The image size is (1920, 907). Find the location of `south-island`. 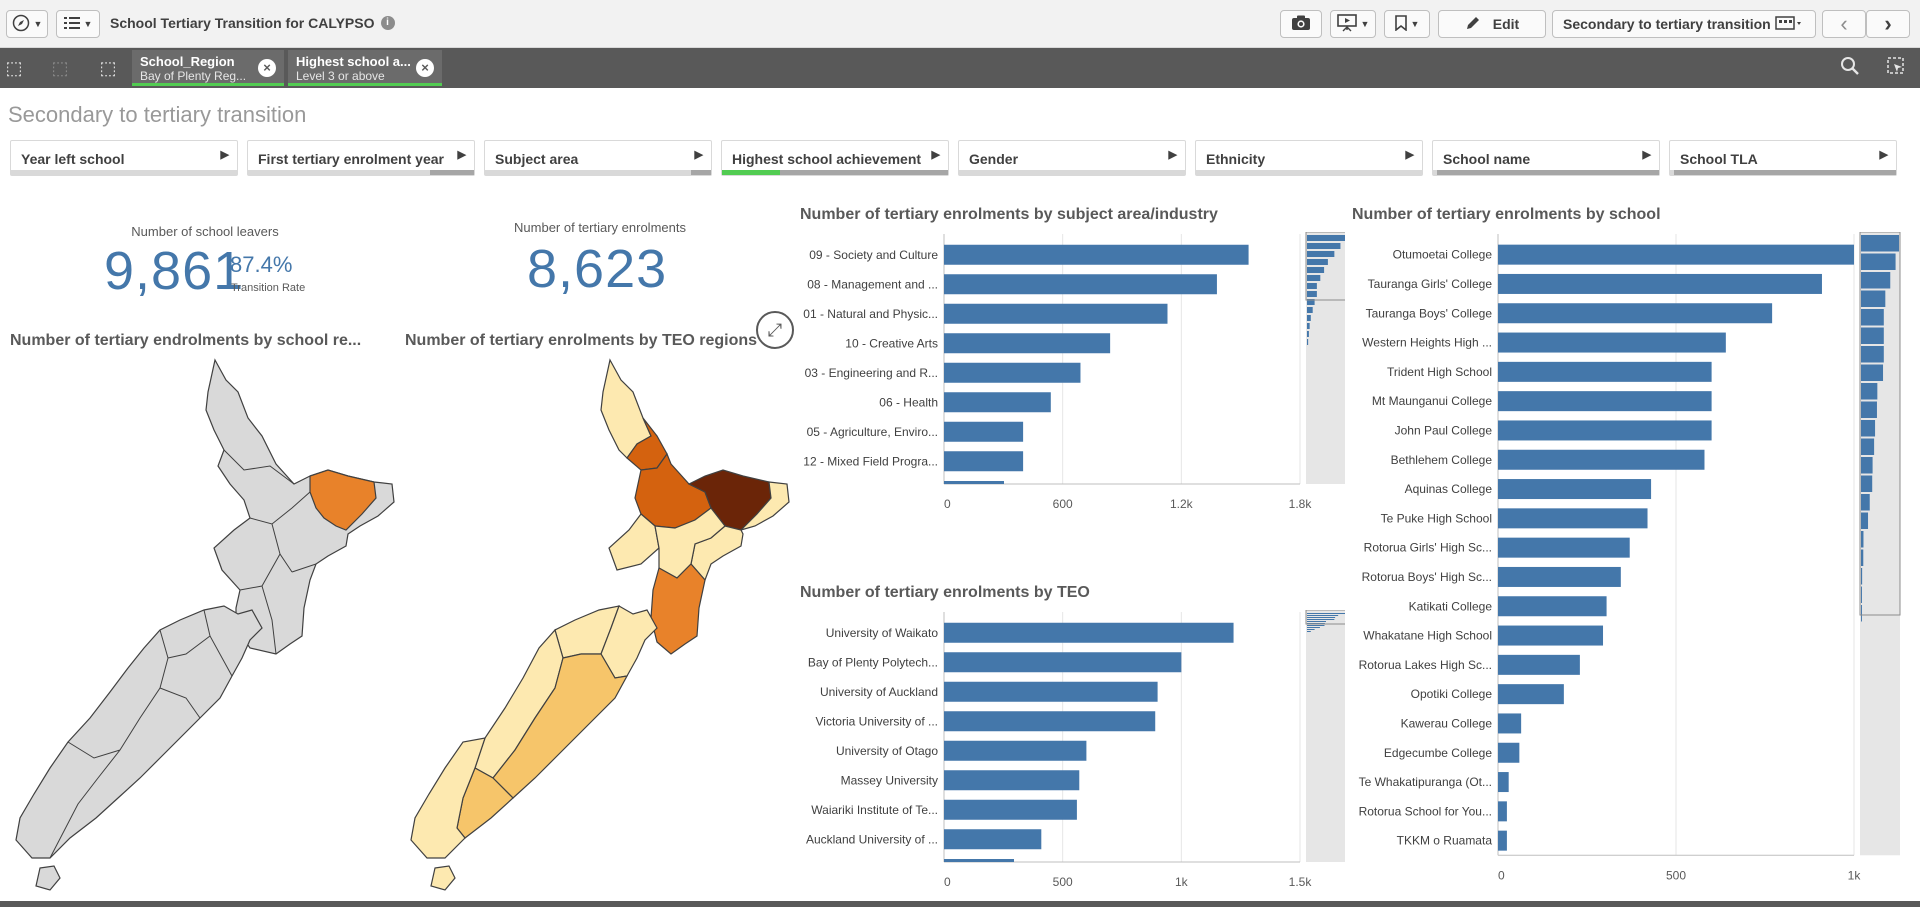

south-island is located at coordinates (139, 732).